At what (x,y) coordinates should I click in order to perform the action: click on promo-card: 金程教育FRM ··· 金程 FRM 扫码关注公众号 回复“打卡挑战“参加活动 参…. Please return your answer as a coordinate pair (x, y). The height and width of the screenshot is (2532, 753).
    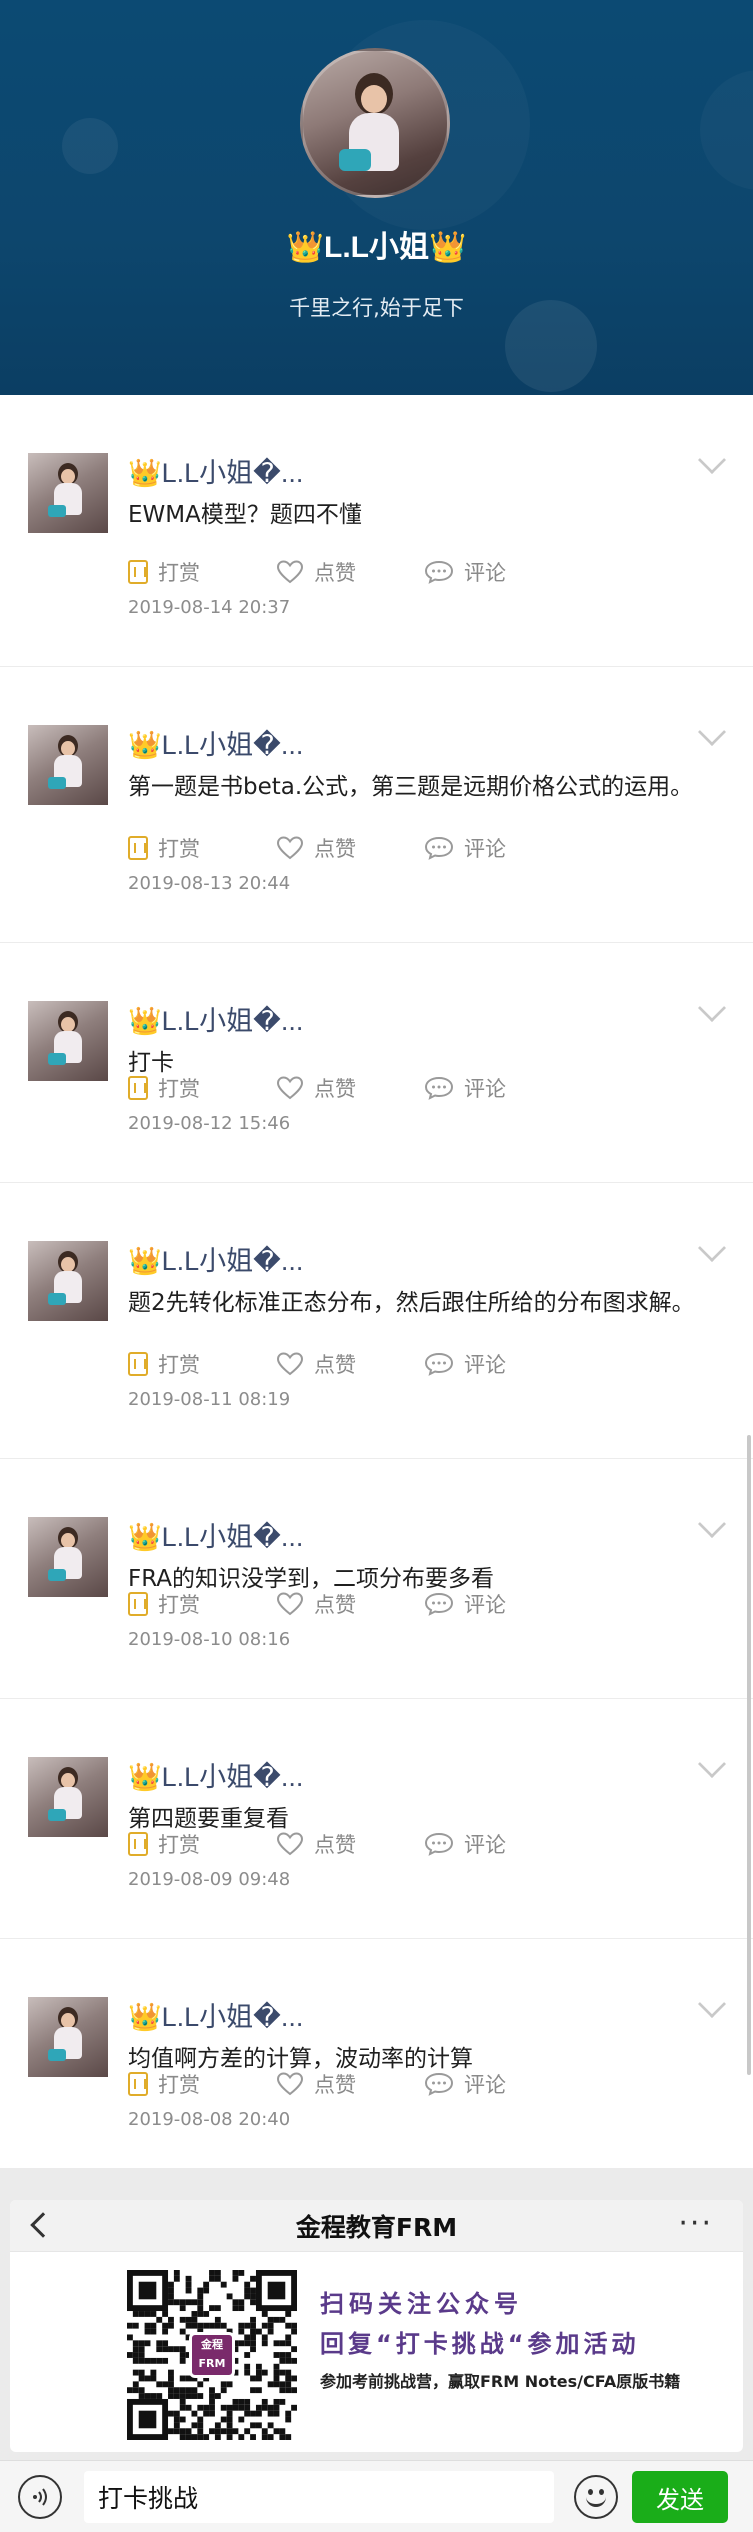
    Looking at the image, I should click on (376, 2326).